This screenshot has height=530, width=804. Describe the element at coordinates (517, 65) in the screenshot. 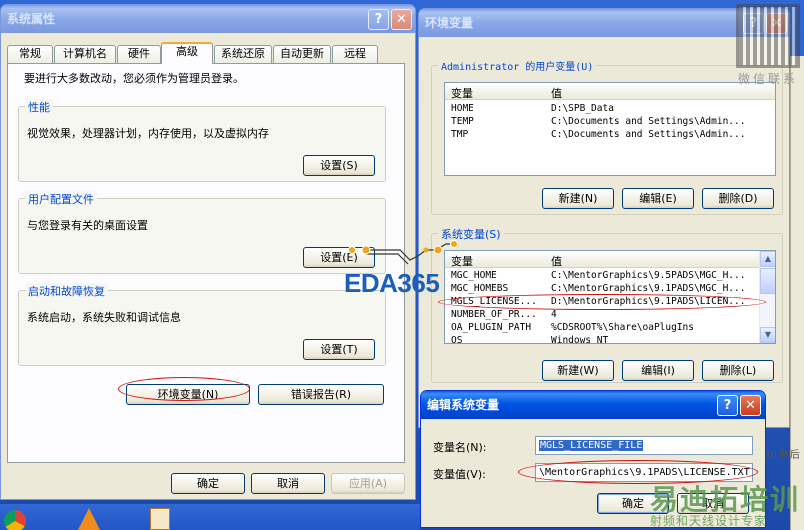

I see `user-variables-title: Administrator 的用户变量(U)` at that location.